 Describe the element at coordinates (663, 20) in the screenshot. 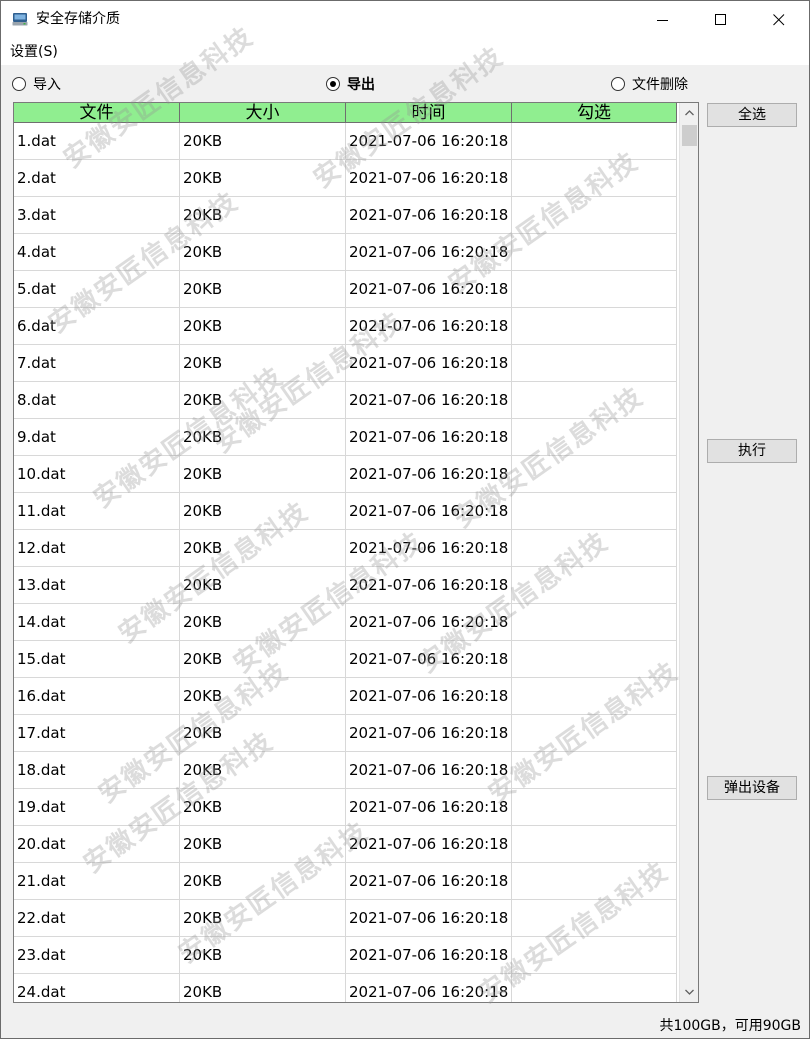

I see `minimize-button` at that location.